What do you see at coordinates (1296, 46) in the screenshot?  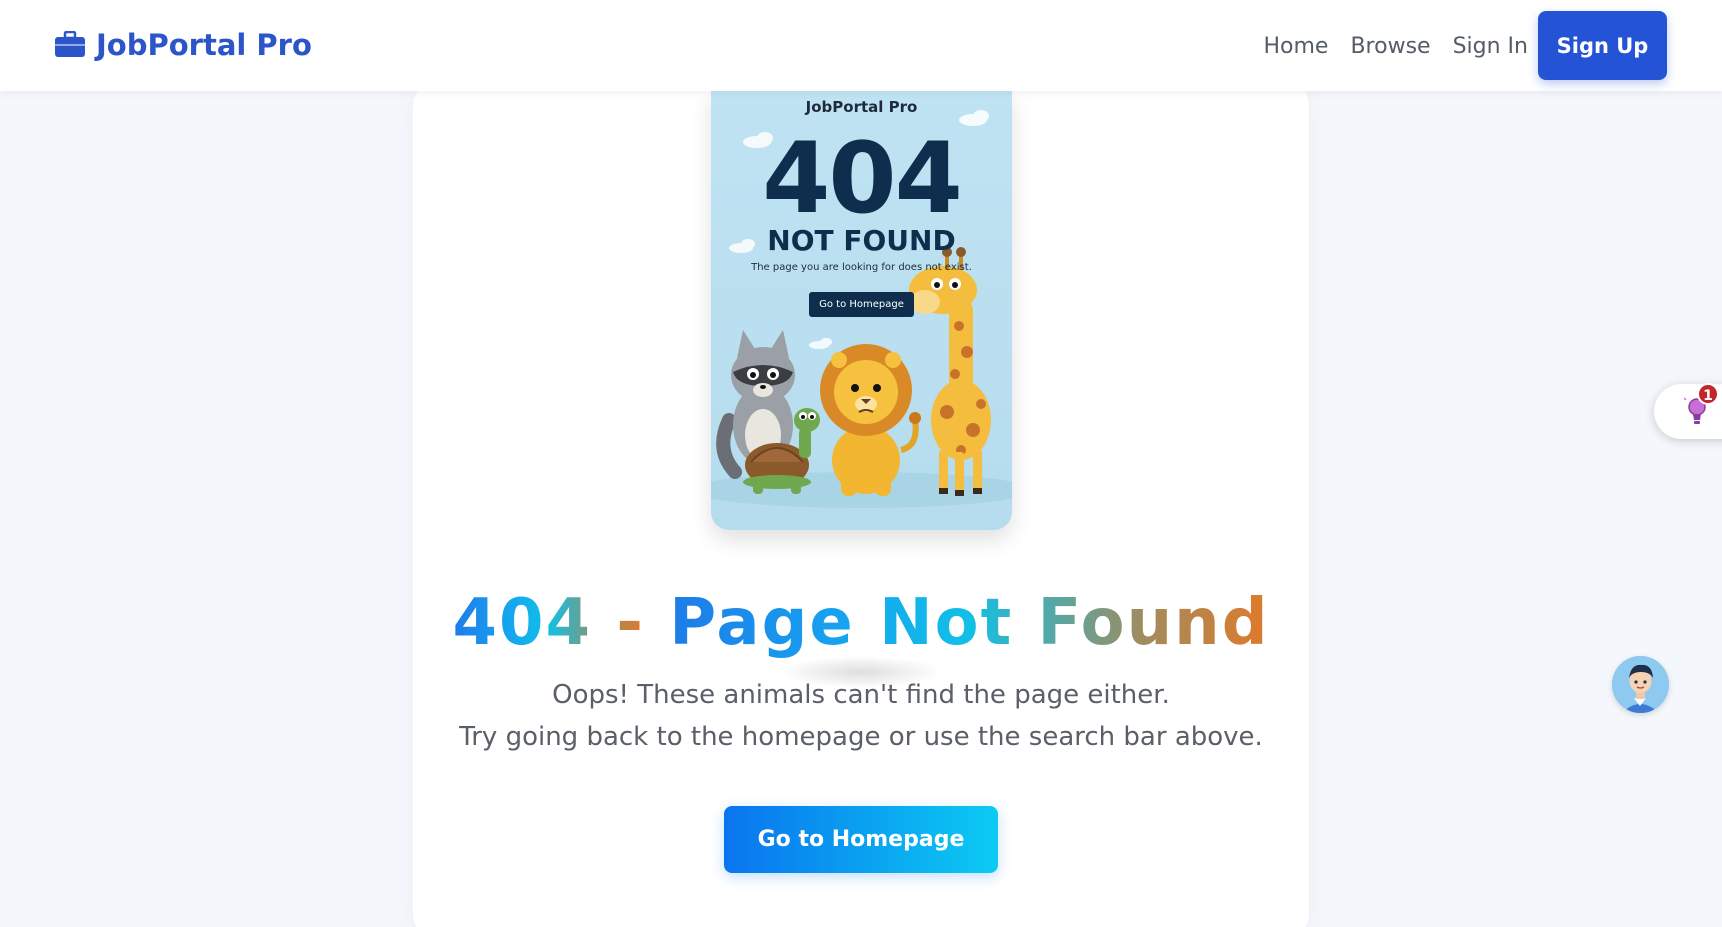 I see `nav-home-link: Home` at bounding box center [1296, 46].